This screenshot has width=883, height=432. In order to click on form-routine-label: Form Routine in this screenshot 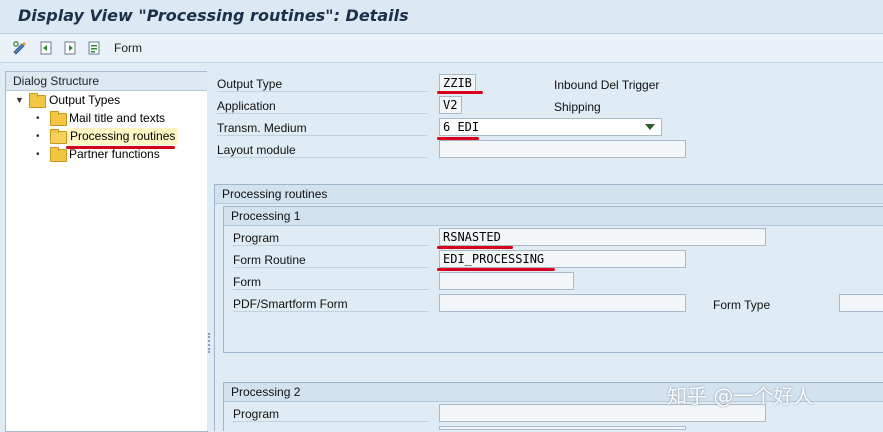, I will do `click(331, 260)`.